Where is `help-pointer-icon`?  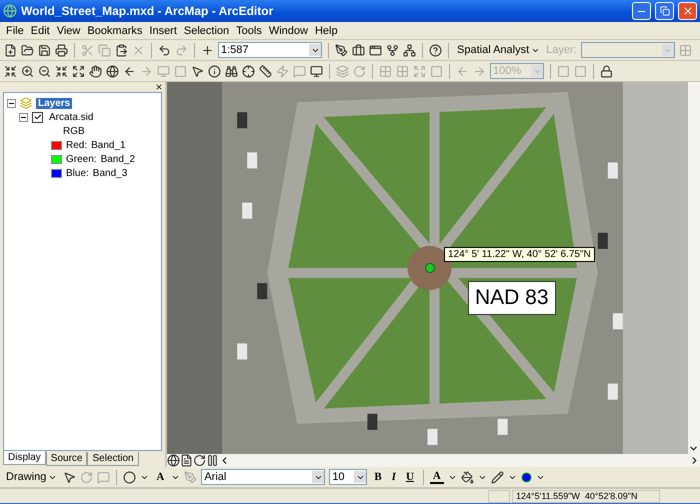
help-pointer-icon is located at coordinates (435, 50).